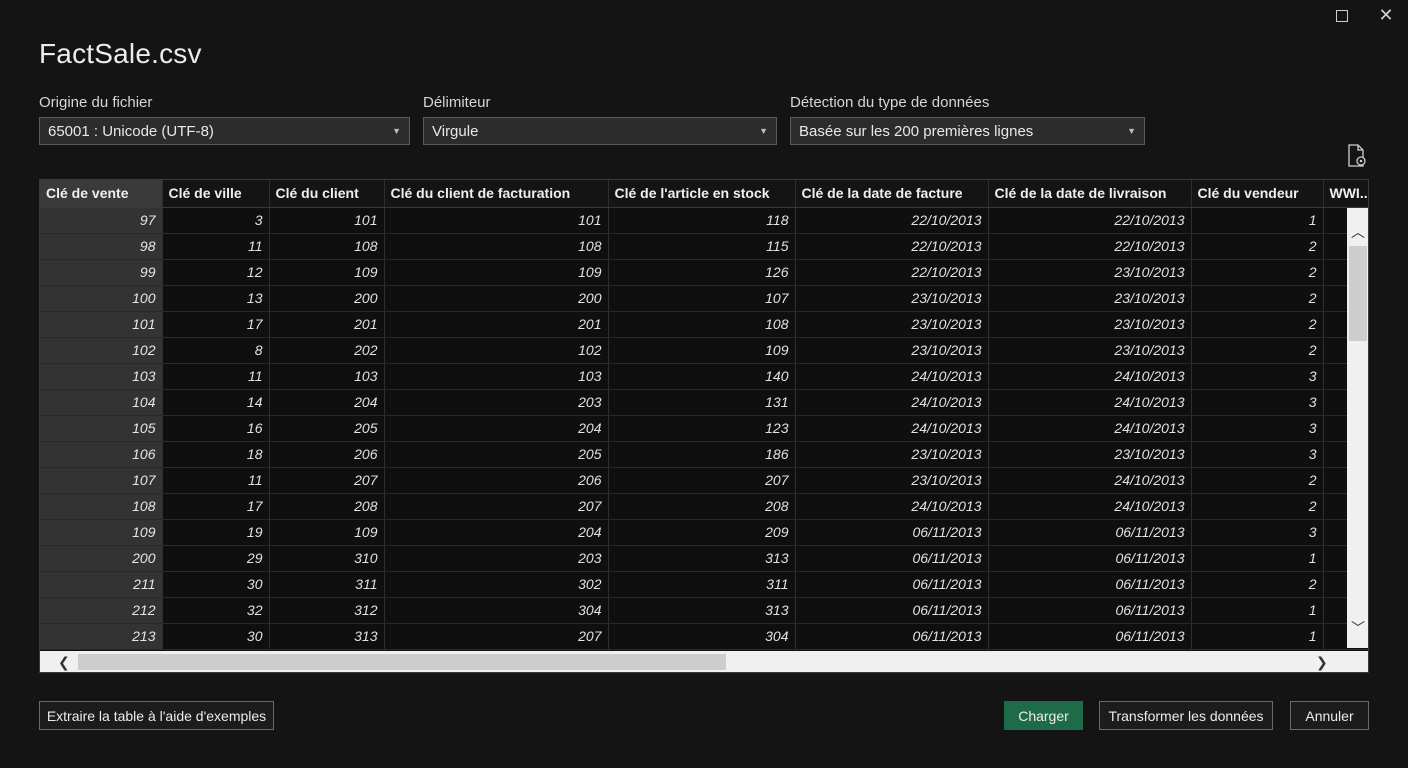  Describe the element at coordinates (892, 194) in the screenshot. I see `column-header: Clé de la date de facture` at that location.